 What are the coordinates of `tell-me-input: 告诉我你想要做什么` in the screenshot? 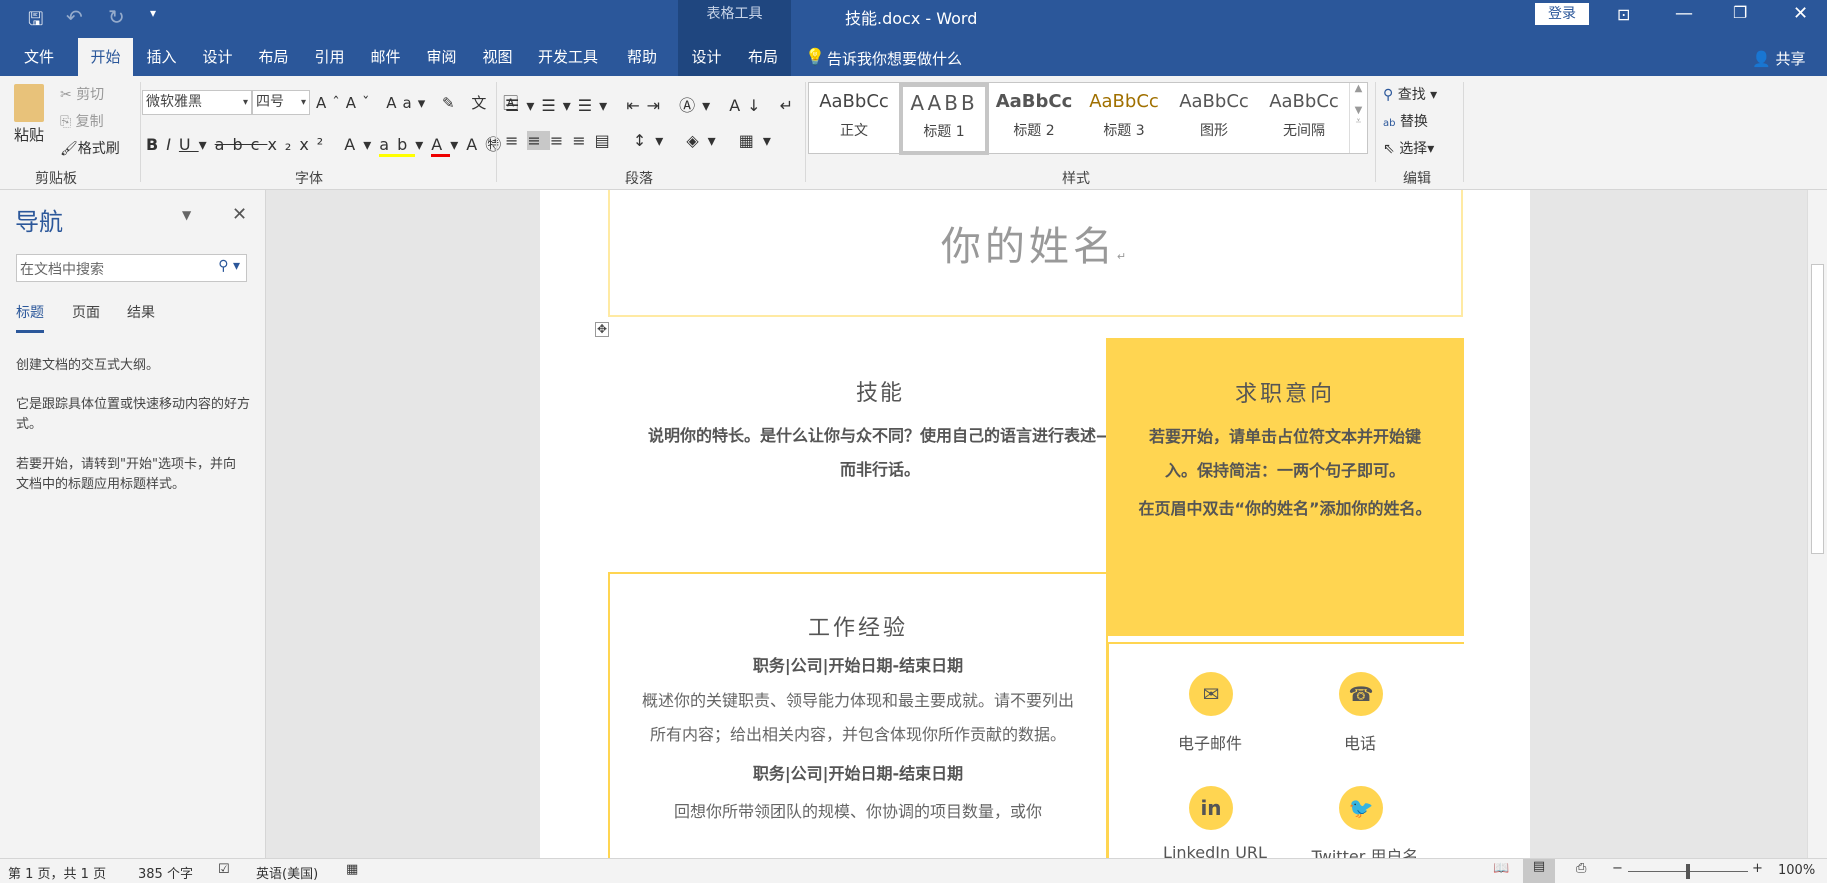 It's located at (894, 58).